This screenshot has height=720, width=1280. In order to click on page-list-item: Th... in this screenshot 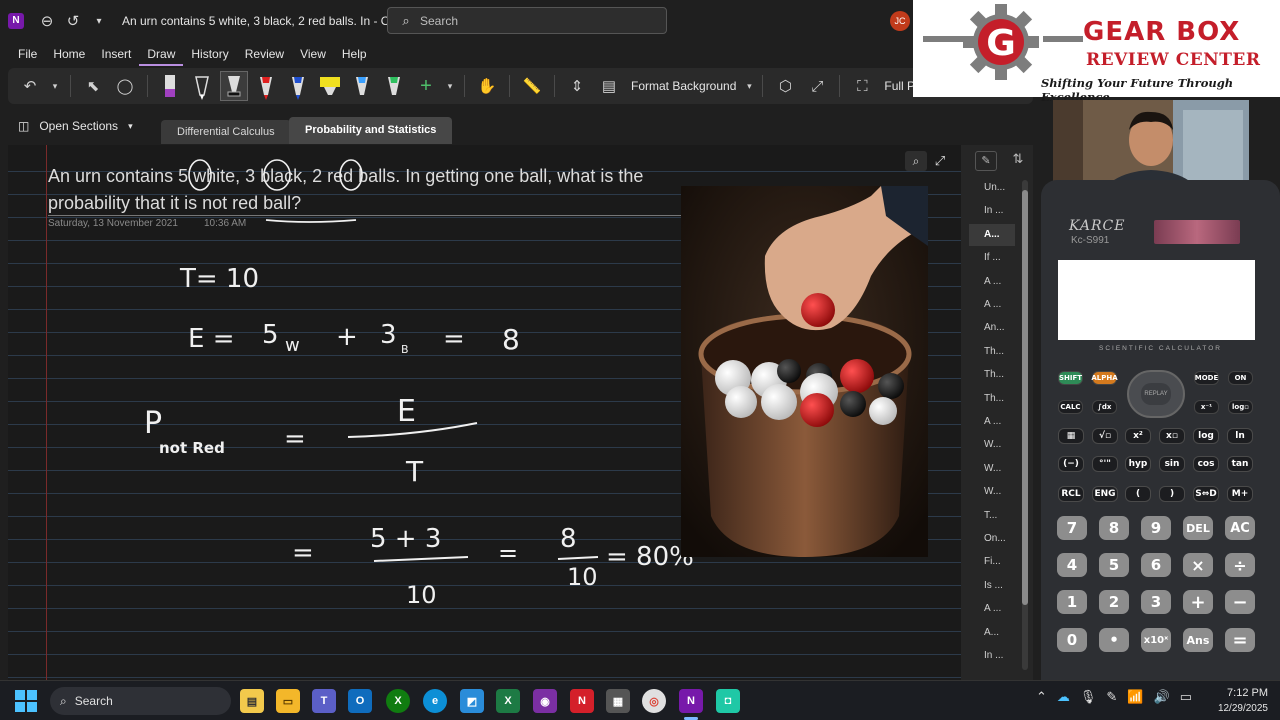, I will do `click(992, 399)`.